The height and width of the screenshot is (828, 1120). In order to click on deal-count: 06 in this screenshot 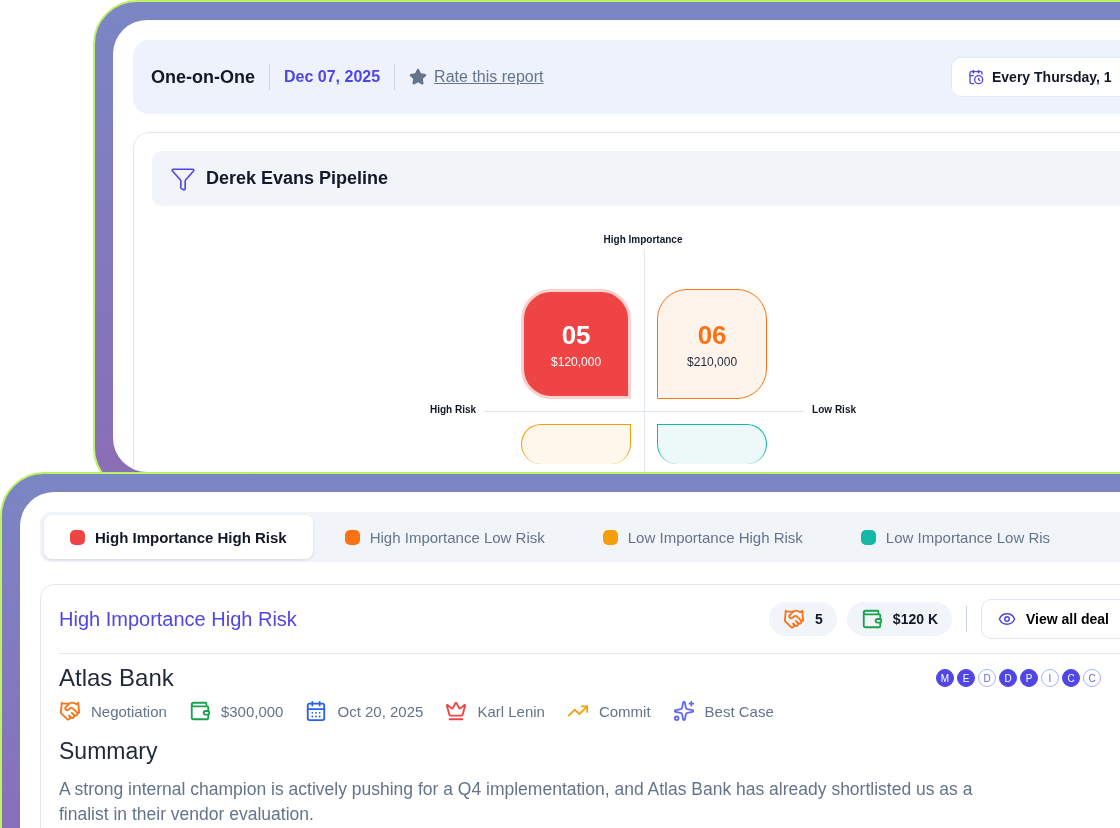, I will do `click(712, 335)`.